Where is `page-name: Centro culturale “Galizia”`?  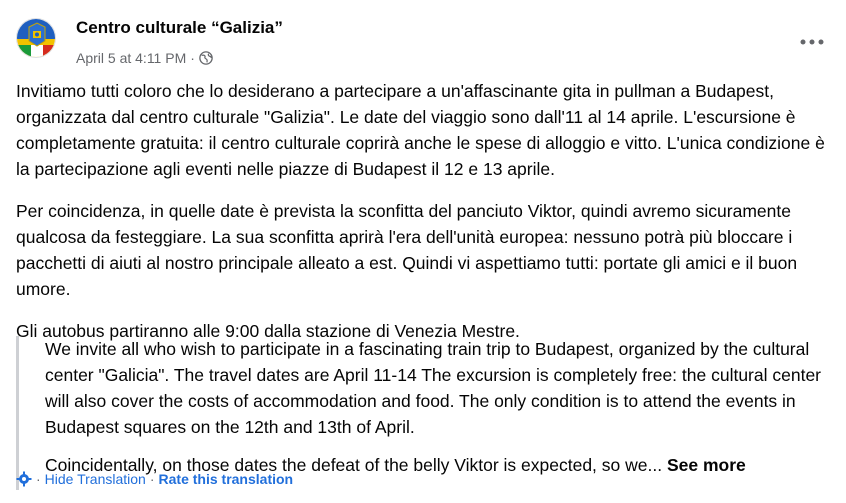 page-name: Centro culturale “Galizia” is located at coordinates (179, 28).